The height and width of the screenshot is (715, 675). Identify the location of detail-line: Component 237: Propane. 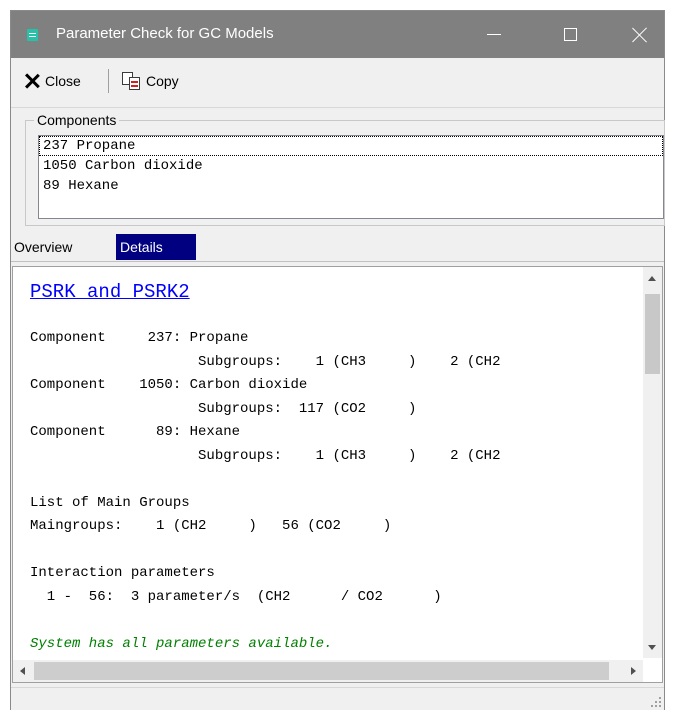
(139, 338).